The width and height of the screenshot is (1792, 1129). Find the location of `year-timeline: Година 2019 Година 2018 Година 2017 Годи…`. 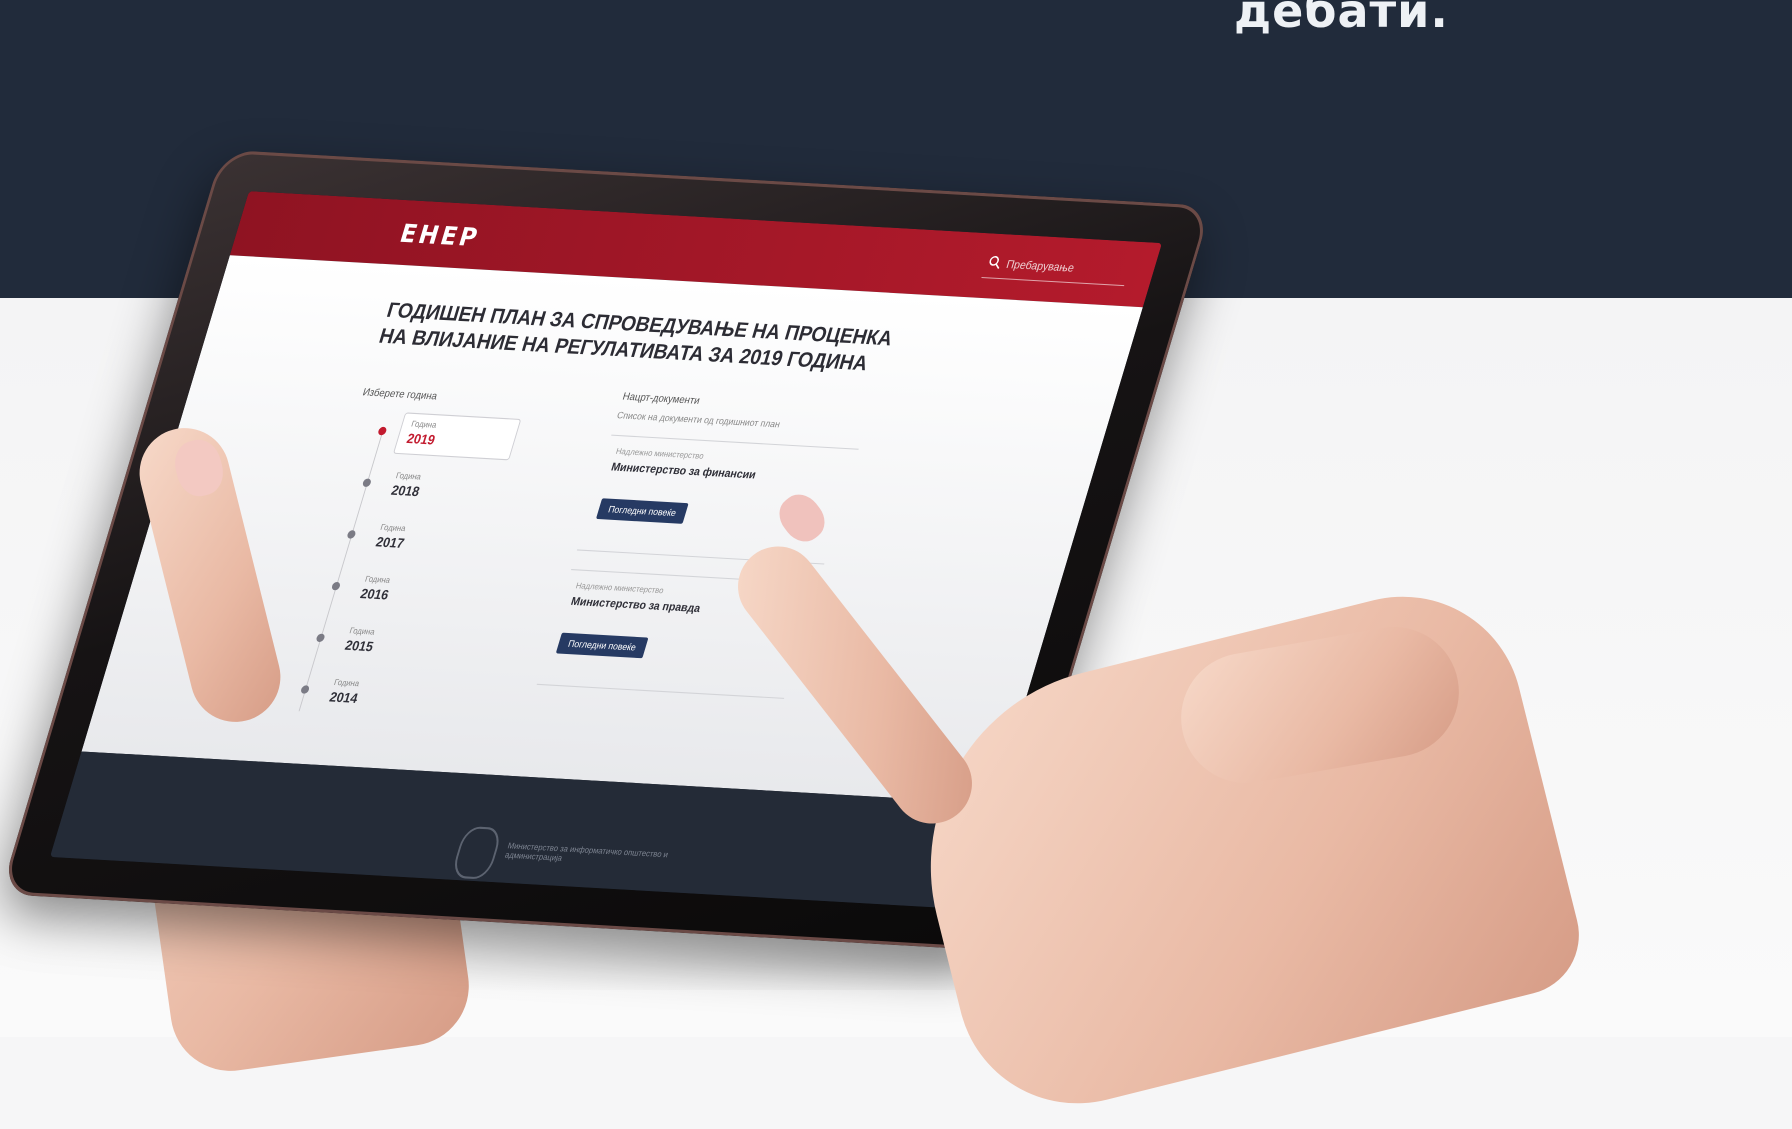

year-timeline: Година 2019 Година 2018 Година 2017 Годи… is located at coordinates (416, 571).